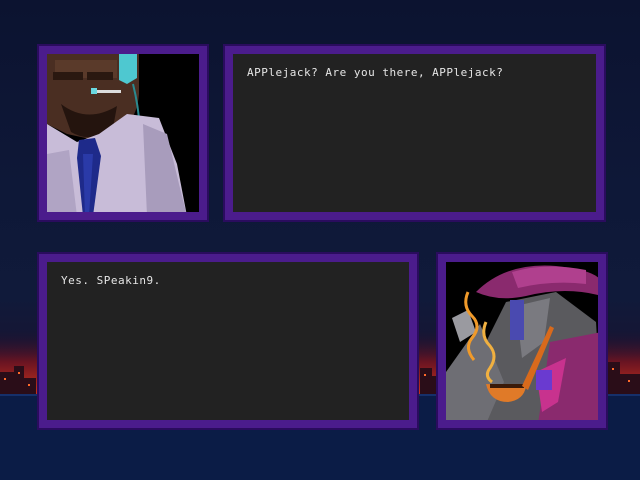 This screenshot has height=480, width=640. What do you see at coordinates (111, 280) in the screenshot?
I see `dialogue-text-detective: Yes. SPeakin9.` at bounding box center [111, 280].